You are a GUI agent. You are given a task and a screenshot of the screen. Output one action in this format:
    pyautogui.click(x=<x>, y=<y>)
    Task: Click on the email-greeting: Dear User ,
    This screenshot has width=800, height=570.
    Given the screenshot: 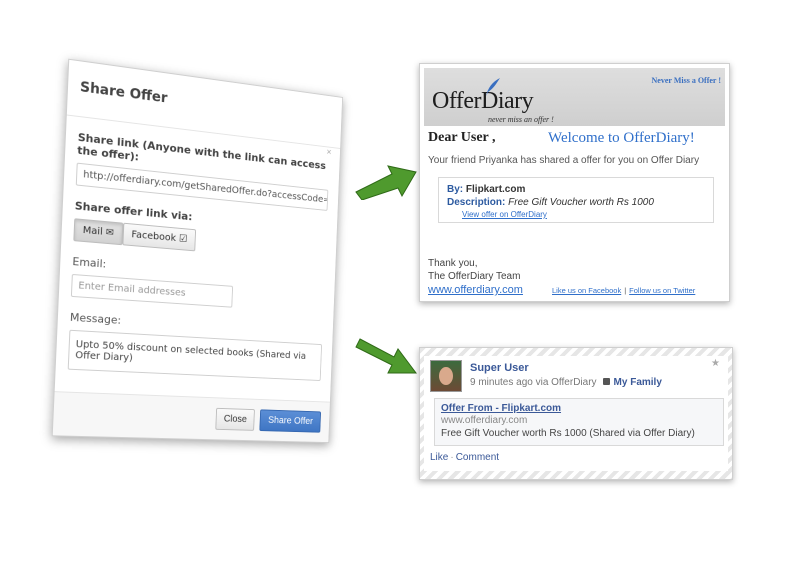 What is the action you would take?
    pyautogui.click(x=462, y=137)
    